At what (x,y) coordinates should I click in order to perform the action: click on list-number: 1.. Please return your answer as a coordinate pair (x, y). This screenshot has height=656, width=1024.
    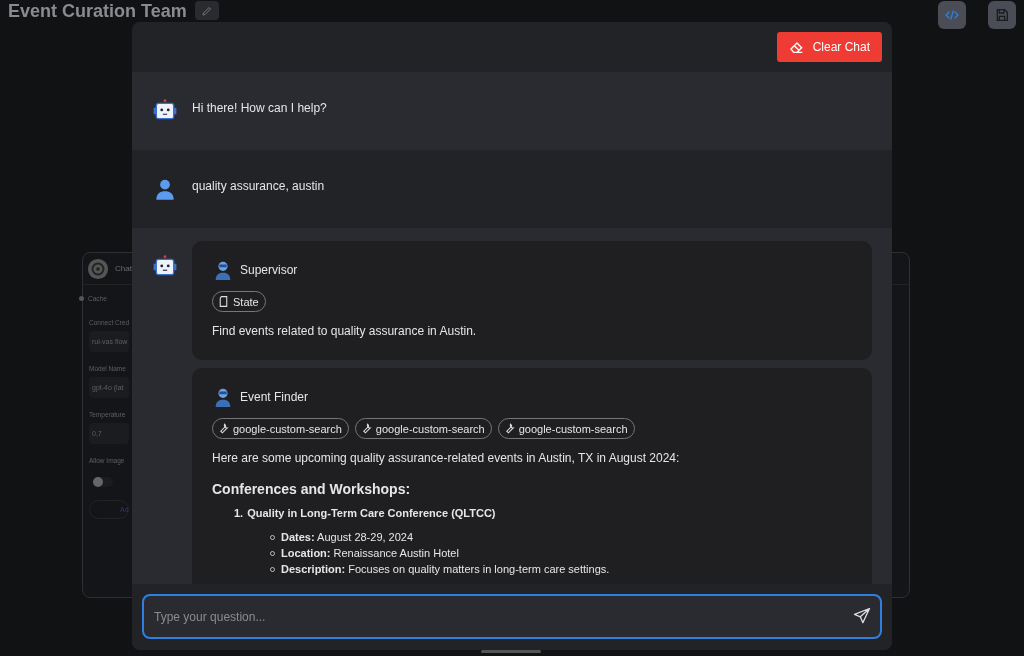
    Looking at the image, I should click on (239, 513).